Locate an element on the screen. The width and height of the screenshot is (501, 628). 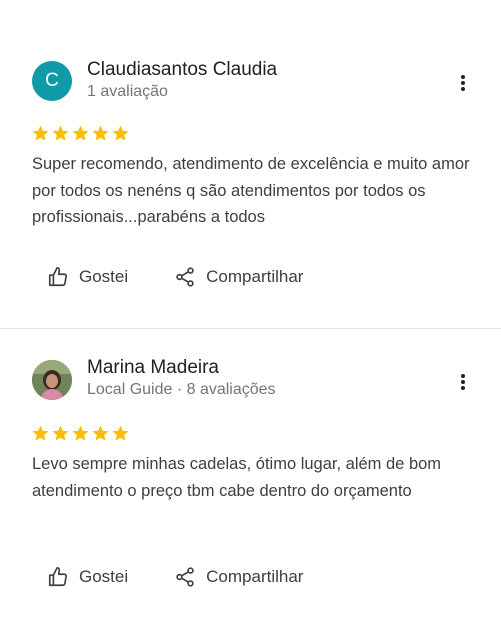
avatar: C is located at coordinates (52, 81).